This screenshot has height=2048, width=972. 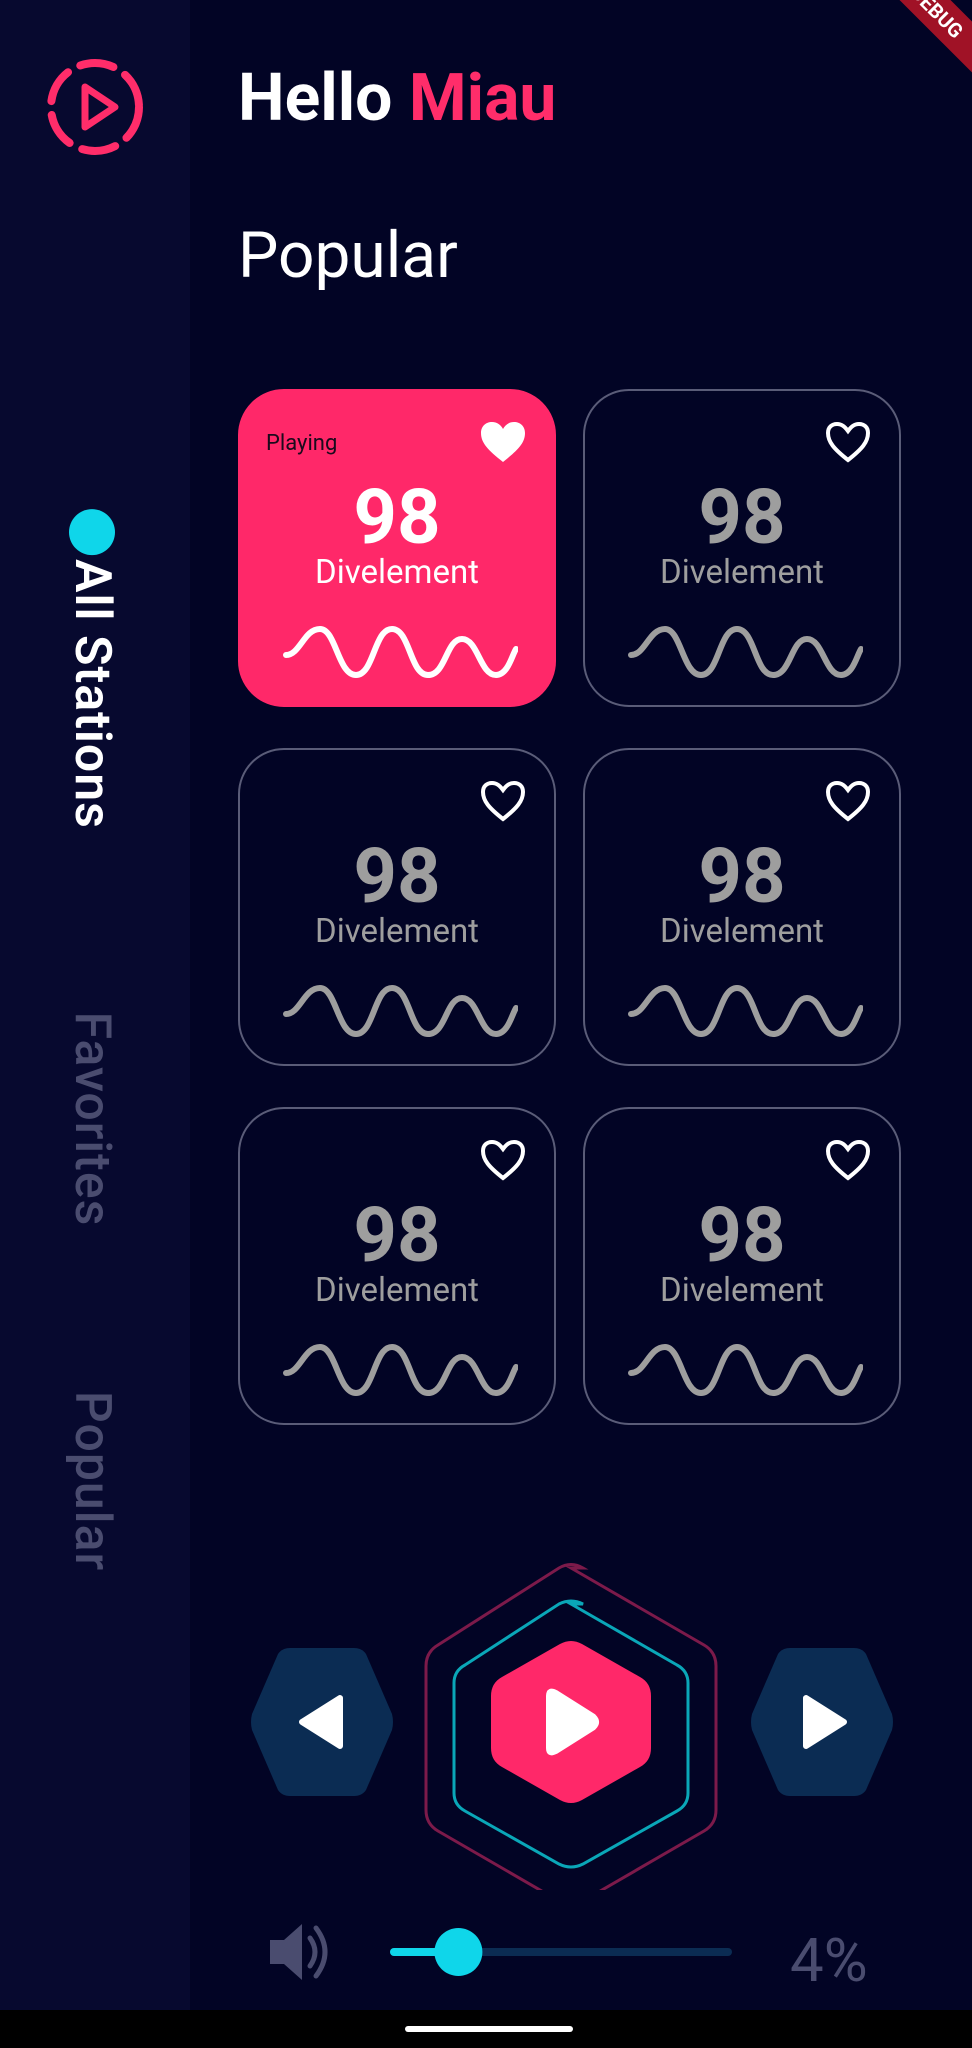 I want to click on sidebar-item-all-stations: All Stations, so click(x=92, y=669).